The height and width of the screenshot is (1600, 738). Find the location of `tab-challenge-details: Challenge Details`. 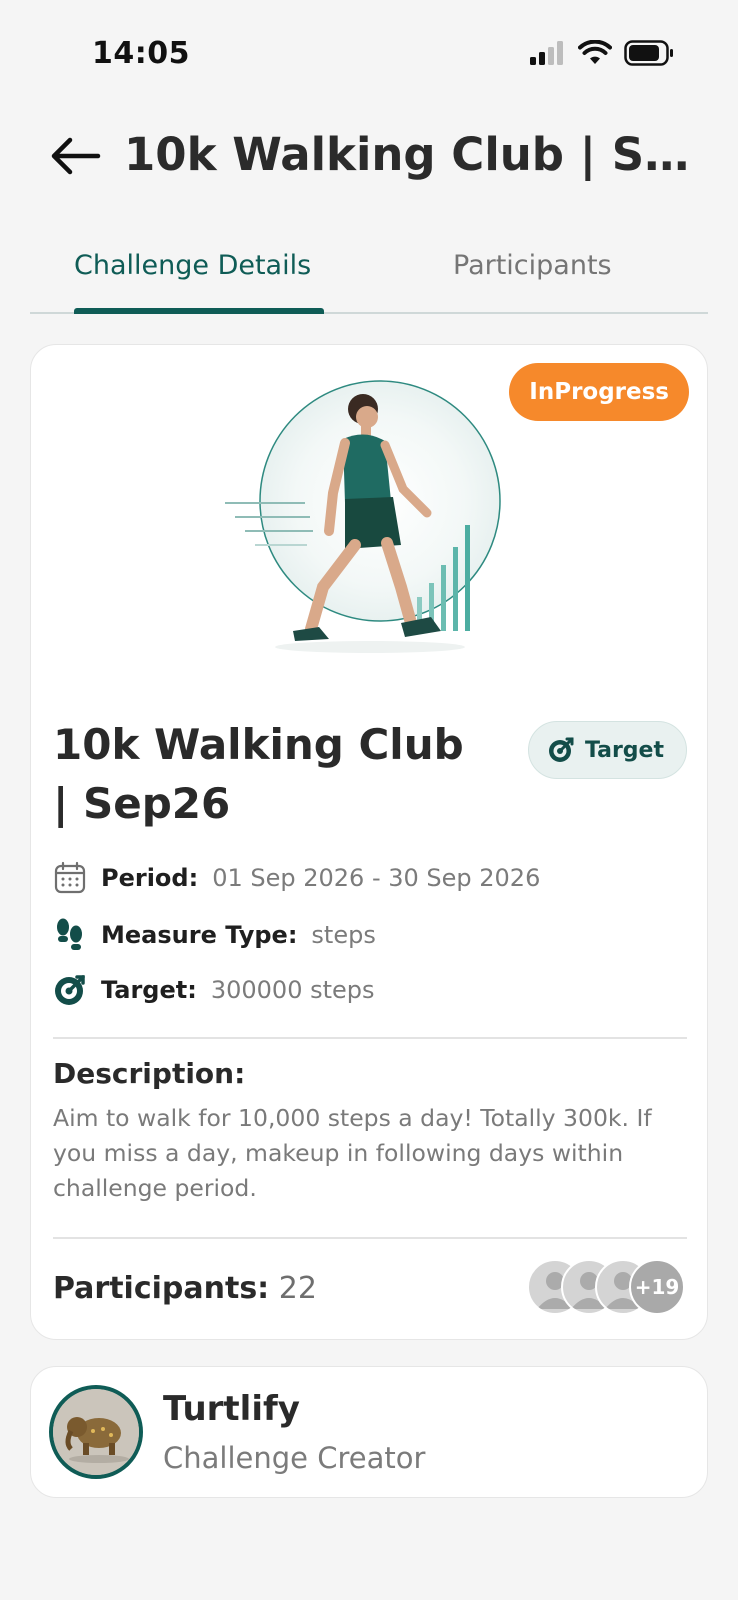

tab-challenge-details: Challenge Details is located at coordinates (192, 265).